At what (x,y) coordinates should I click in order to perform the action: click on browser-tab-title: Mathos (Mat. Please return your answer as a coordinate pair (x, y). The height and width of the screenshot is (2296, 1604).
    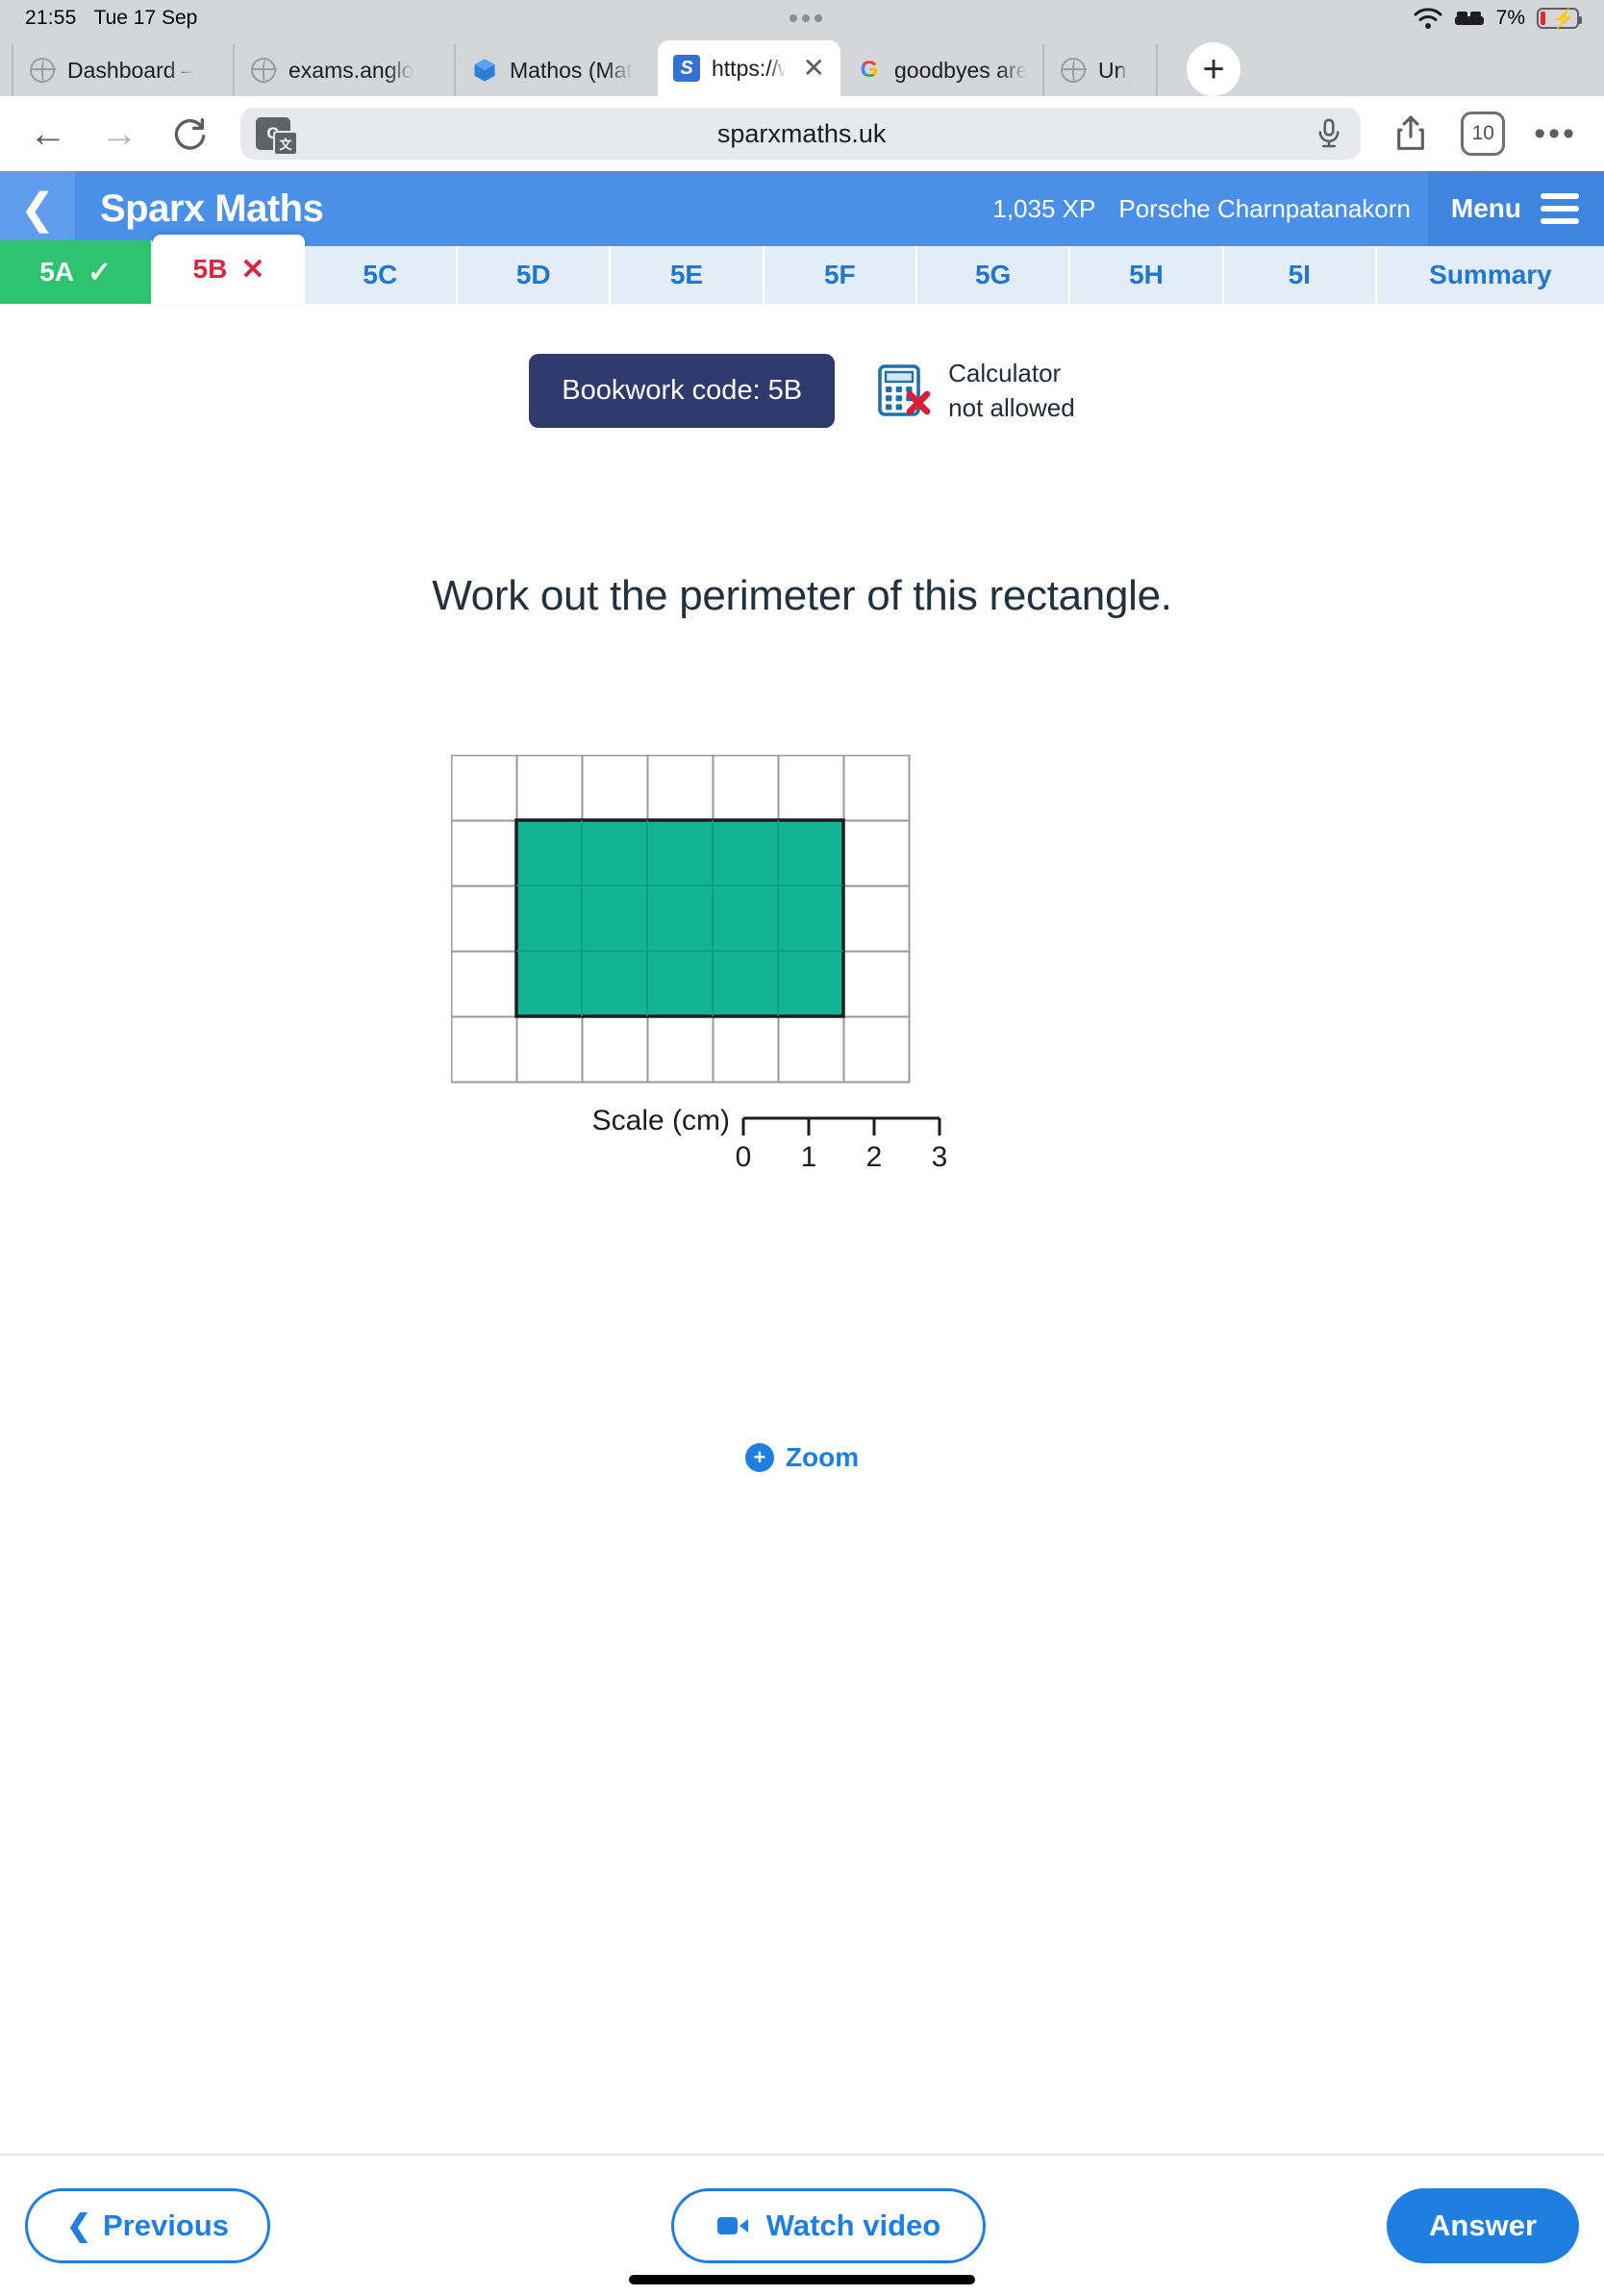
    Looking at the image, I should click on (571, 70).